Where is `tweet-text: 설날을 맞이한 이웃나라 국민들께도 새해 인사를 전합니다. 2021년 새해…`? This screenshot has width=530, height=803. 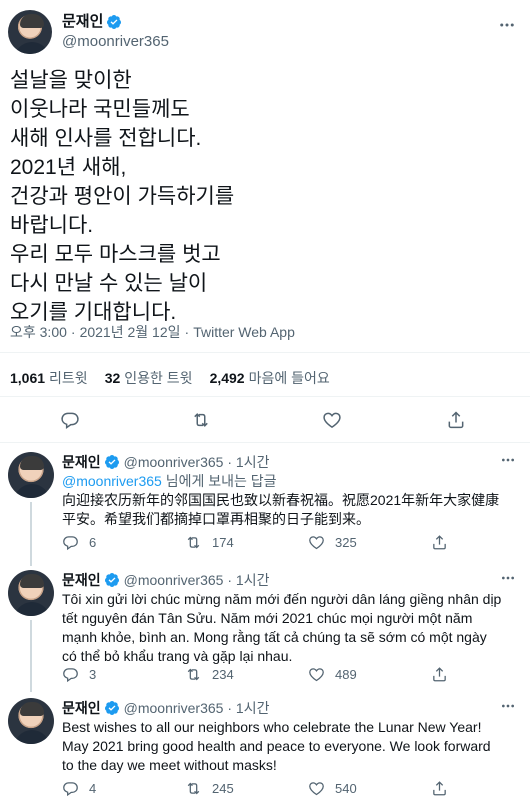
tweet-text: 설날을 맞이한 이웃나라 국민들께도 새해 인사를 전합니다. 2021년 새해… is located at coordinates (122, 196).